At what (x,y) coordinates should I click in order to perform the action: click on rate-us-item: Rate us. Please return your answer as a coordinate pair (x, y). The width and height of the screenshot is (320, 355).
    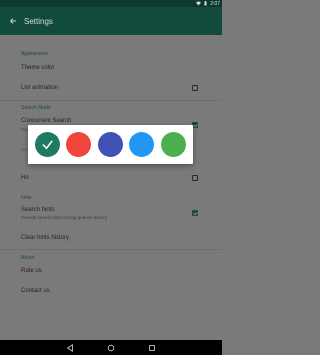
    Looking at the image, I should click on (31, 271).